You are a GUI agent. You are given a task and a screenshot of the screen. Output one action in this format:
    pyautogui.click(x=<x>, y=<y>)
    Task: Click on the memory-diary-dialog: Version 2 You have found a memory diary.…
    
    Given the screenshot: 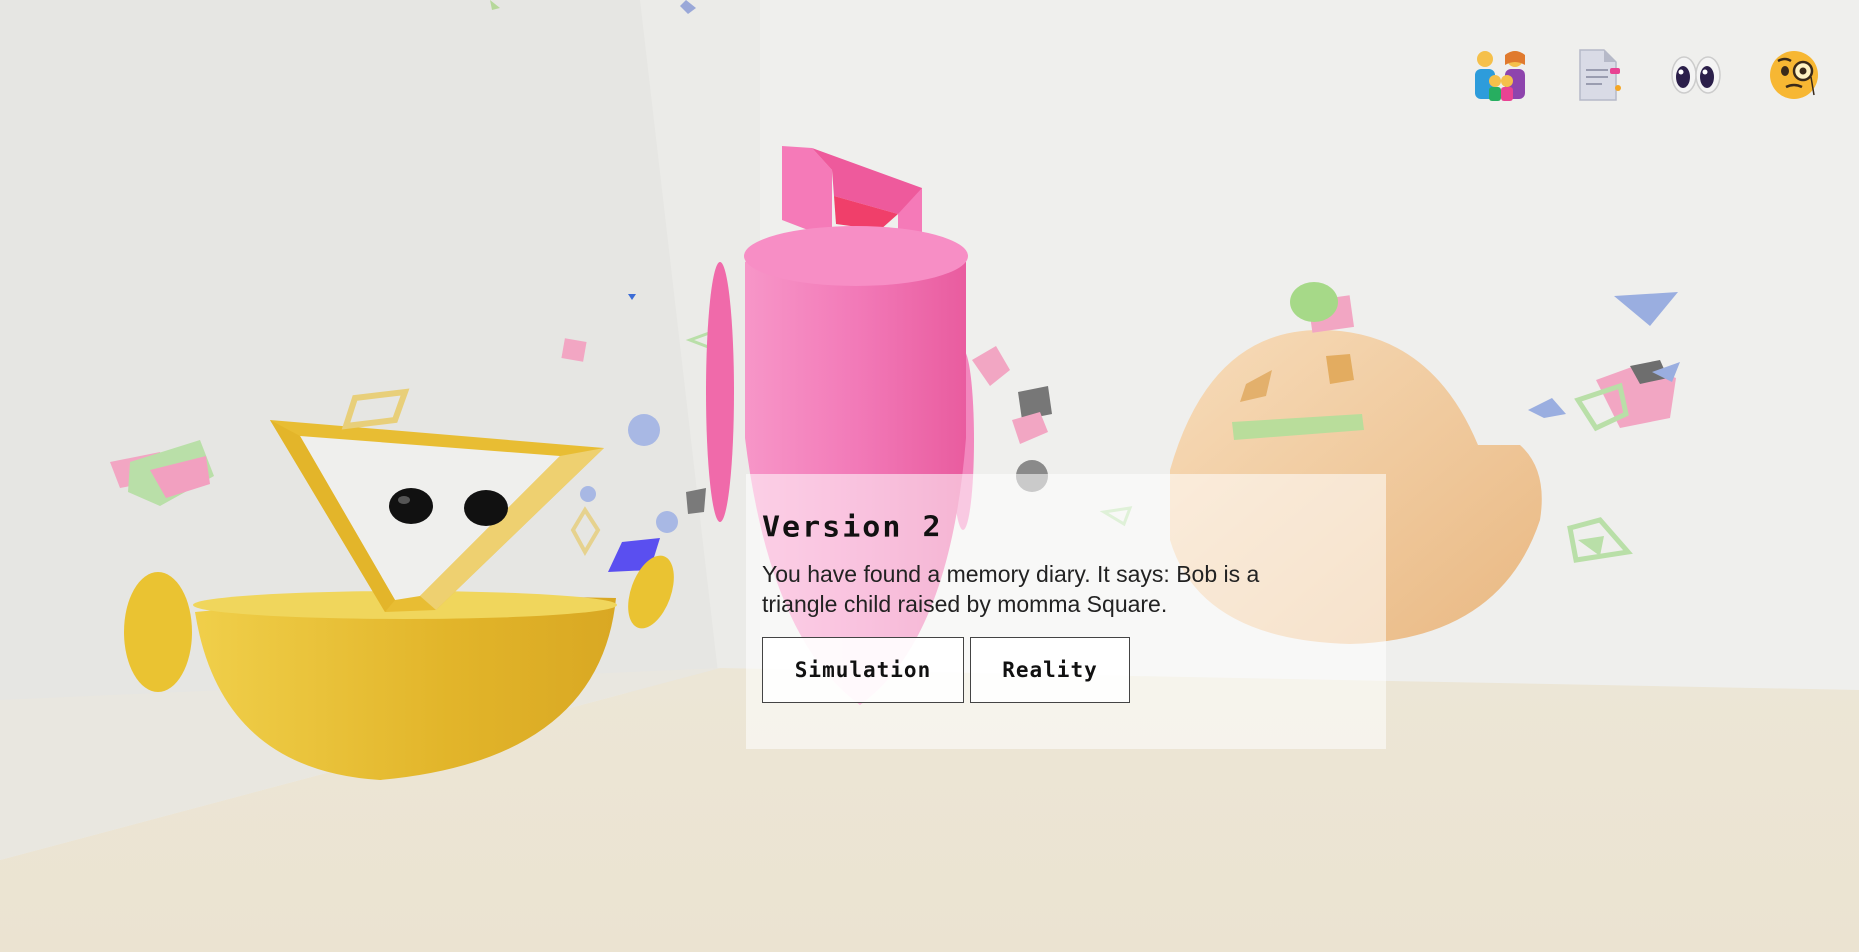 What is the action you would take?
    pyautogui.click(x=1066, y=611)
    